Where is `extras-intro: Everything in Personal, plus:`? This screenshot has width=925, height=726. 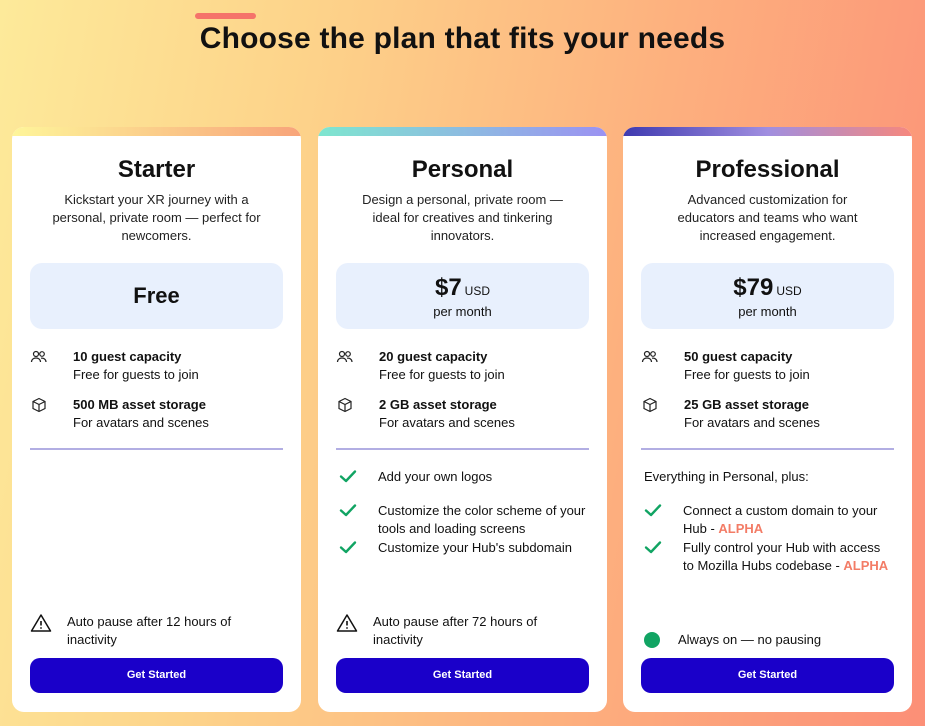 extras-intro: Everything in Personal, plus: is located at coordinates (726, 476).